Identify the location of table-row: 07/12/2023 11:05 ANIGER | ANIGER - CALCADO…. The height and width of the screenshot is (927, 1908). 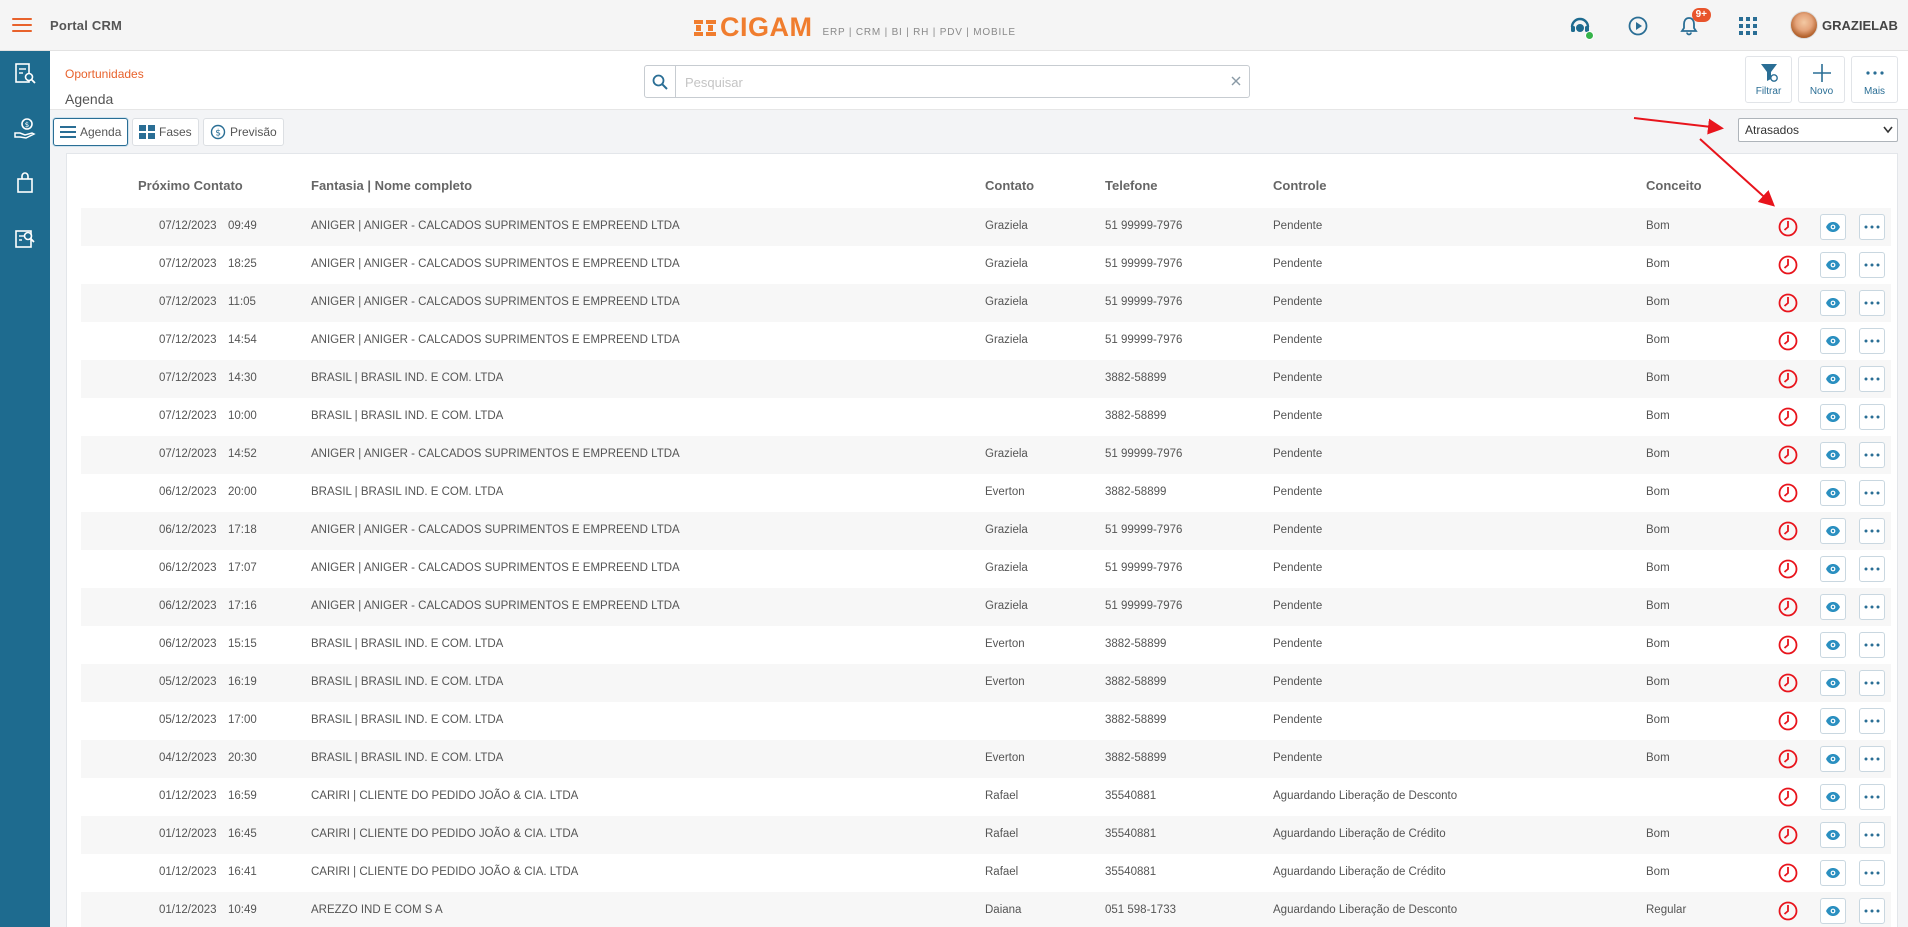
(986, 303).